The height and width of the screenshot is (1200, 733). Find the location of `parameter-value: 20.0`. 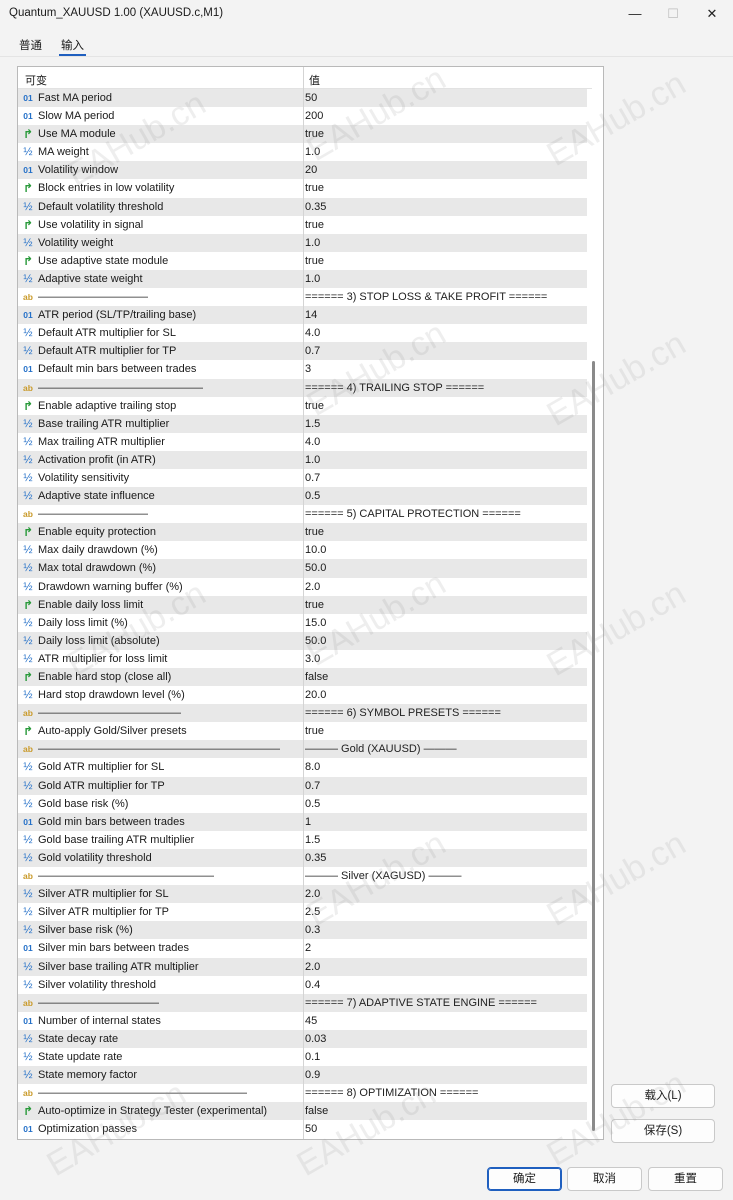

parameter-value: 20.0 is located at coordinates (445, 695).